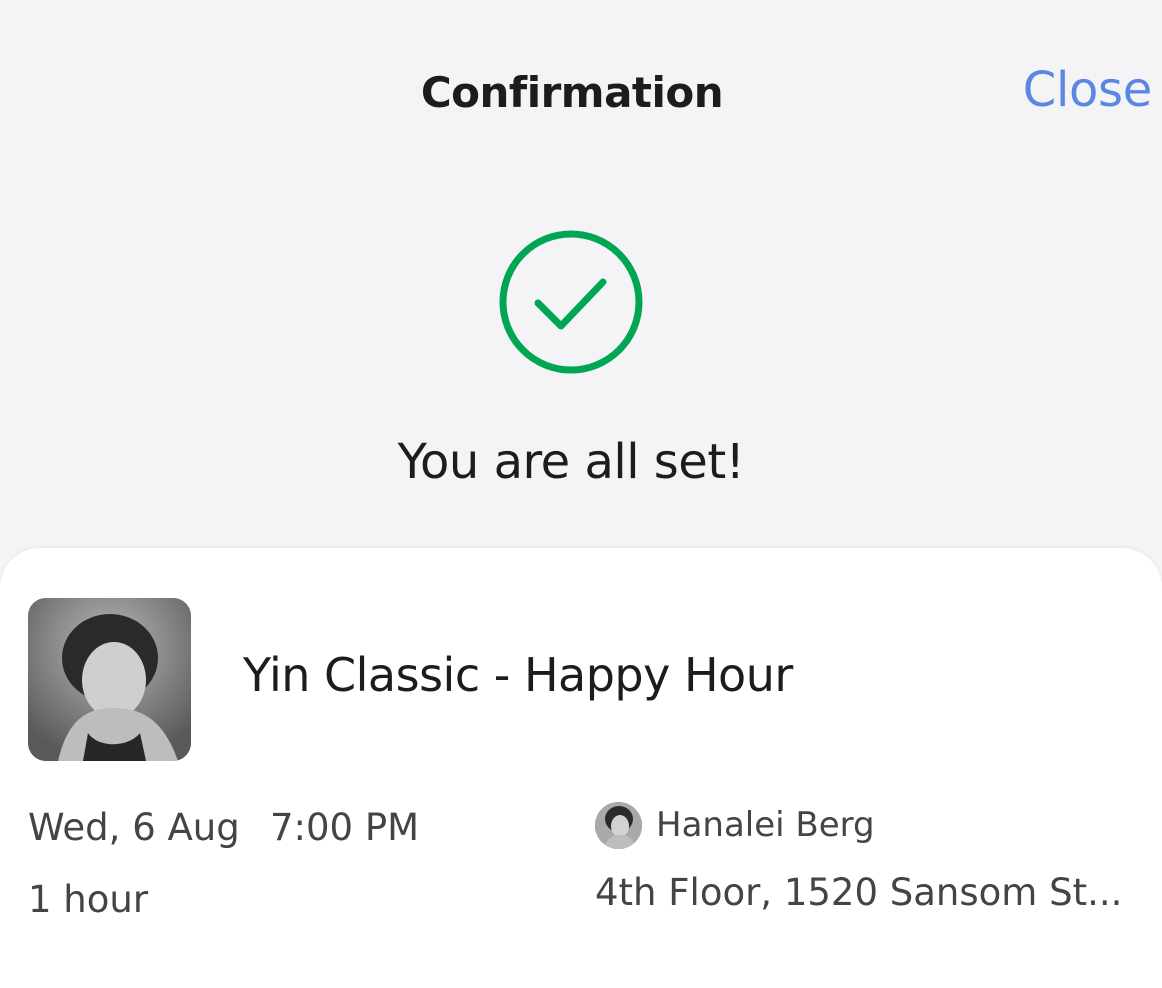 This screenshot has width=1162, height=988. What do you see at coordinates (518, 675) in the screenshot?
I see `class-title: Yin Classic - Happy Hour` at bounding box center [518, 675].